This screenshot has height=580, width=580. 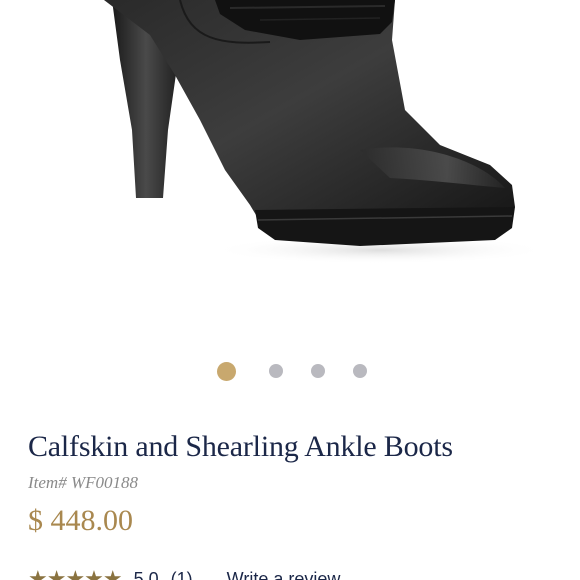 I want to click on review-count: (1), so click(x=182, y=574).